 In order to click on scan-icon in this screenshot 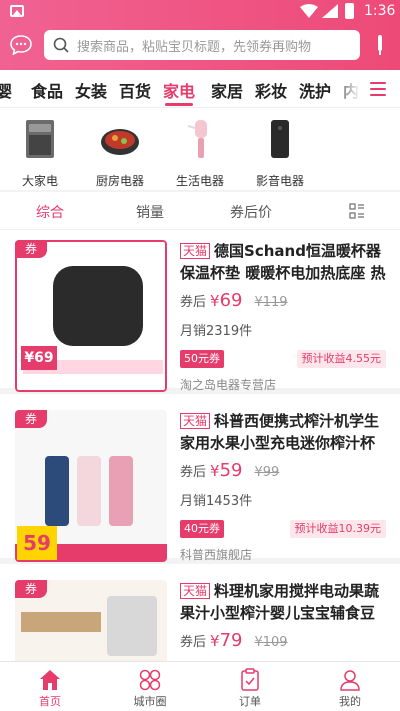, I will do `click(380, 45)`.